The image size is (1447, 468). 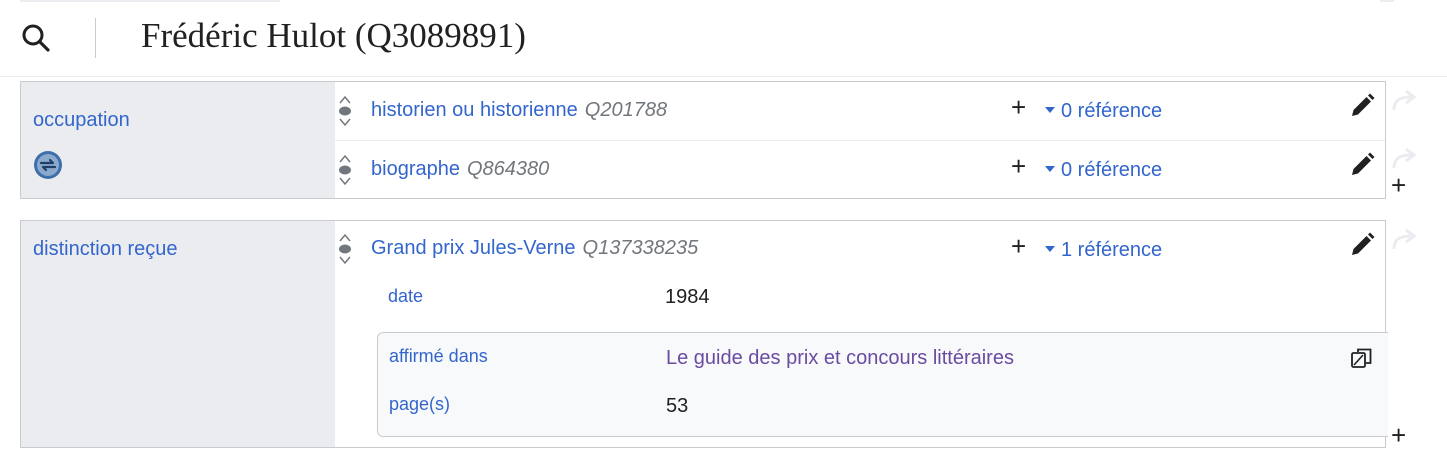 I want to click on references-toggle: 1 référence, so click(x=1103, y=250).